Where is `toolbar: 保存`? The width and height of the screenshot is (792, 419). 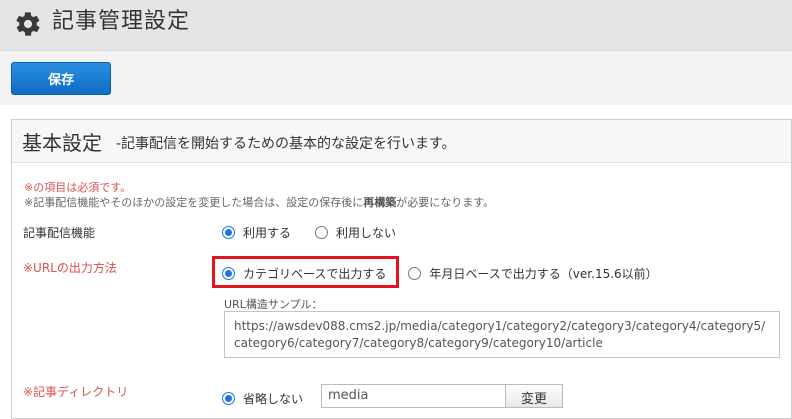
toolbar: 保存 is located at coordinates (396, 78).